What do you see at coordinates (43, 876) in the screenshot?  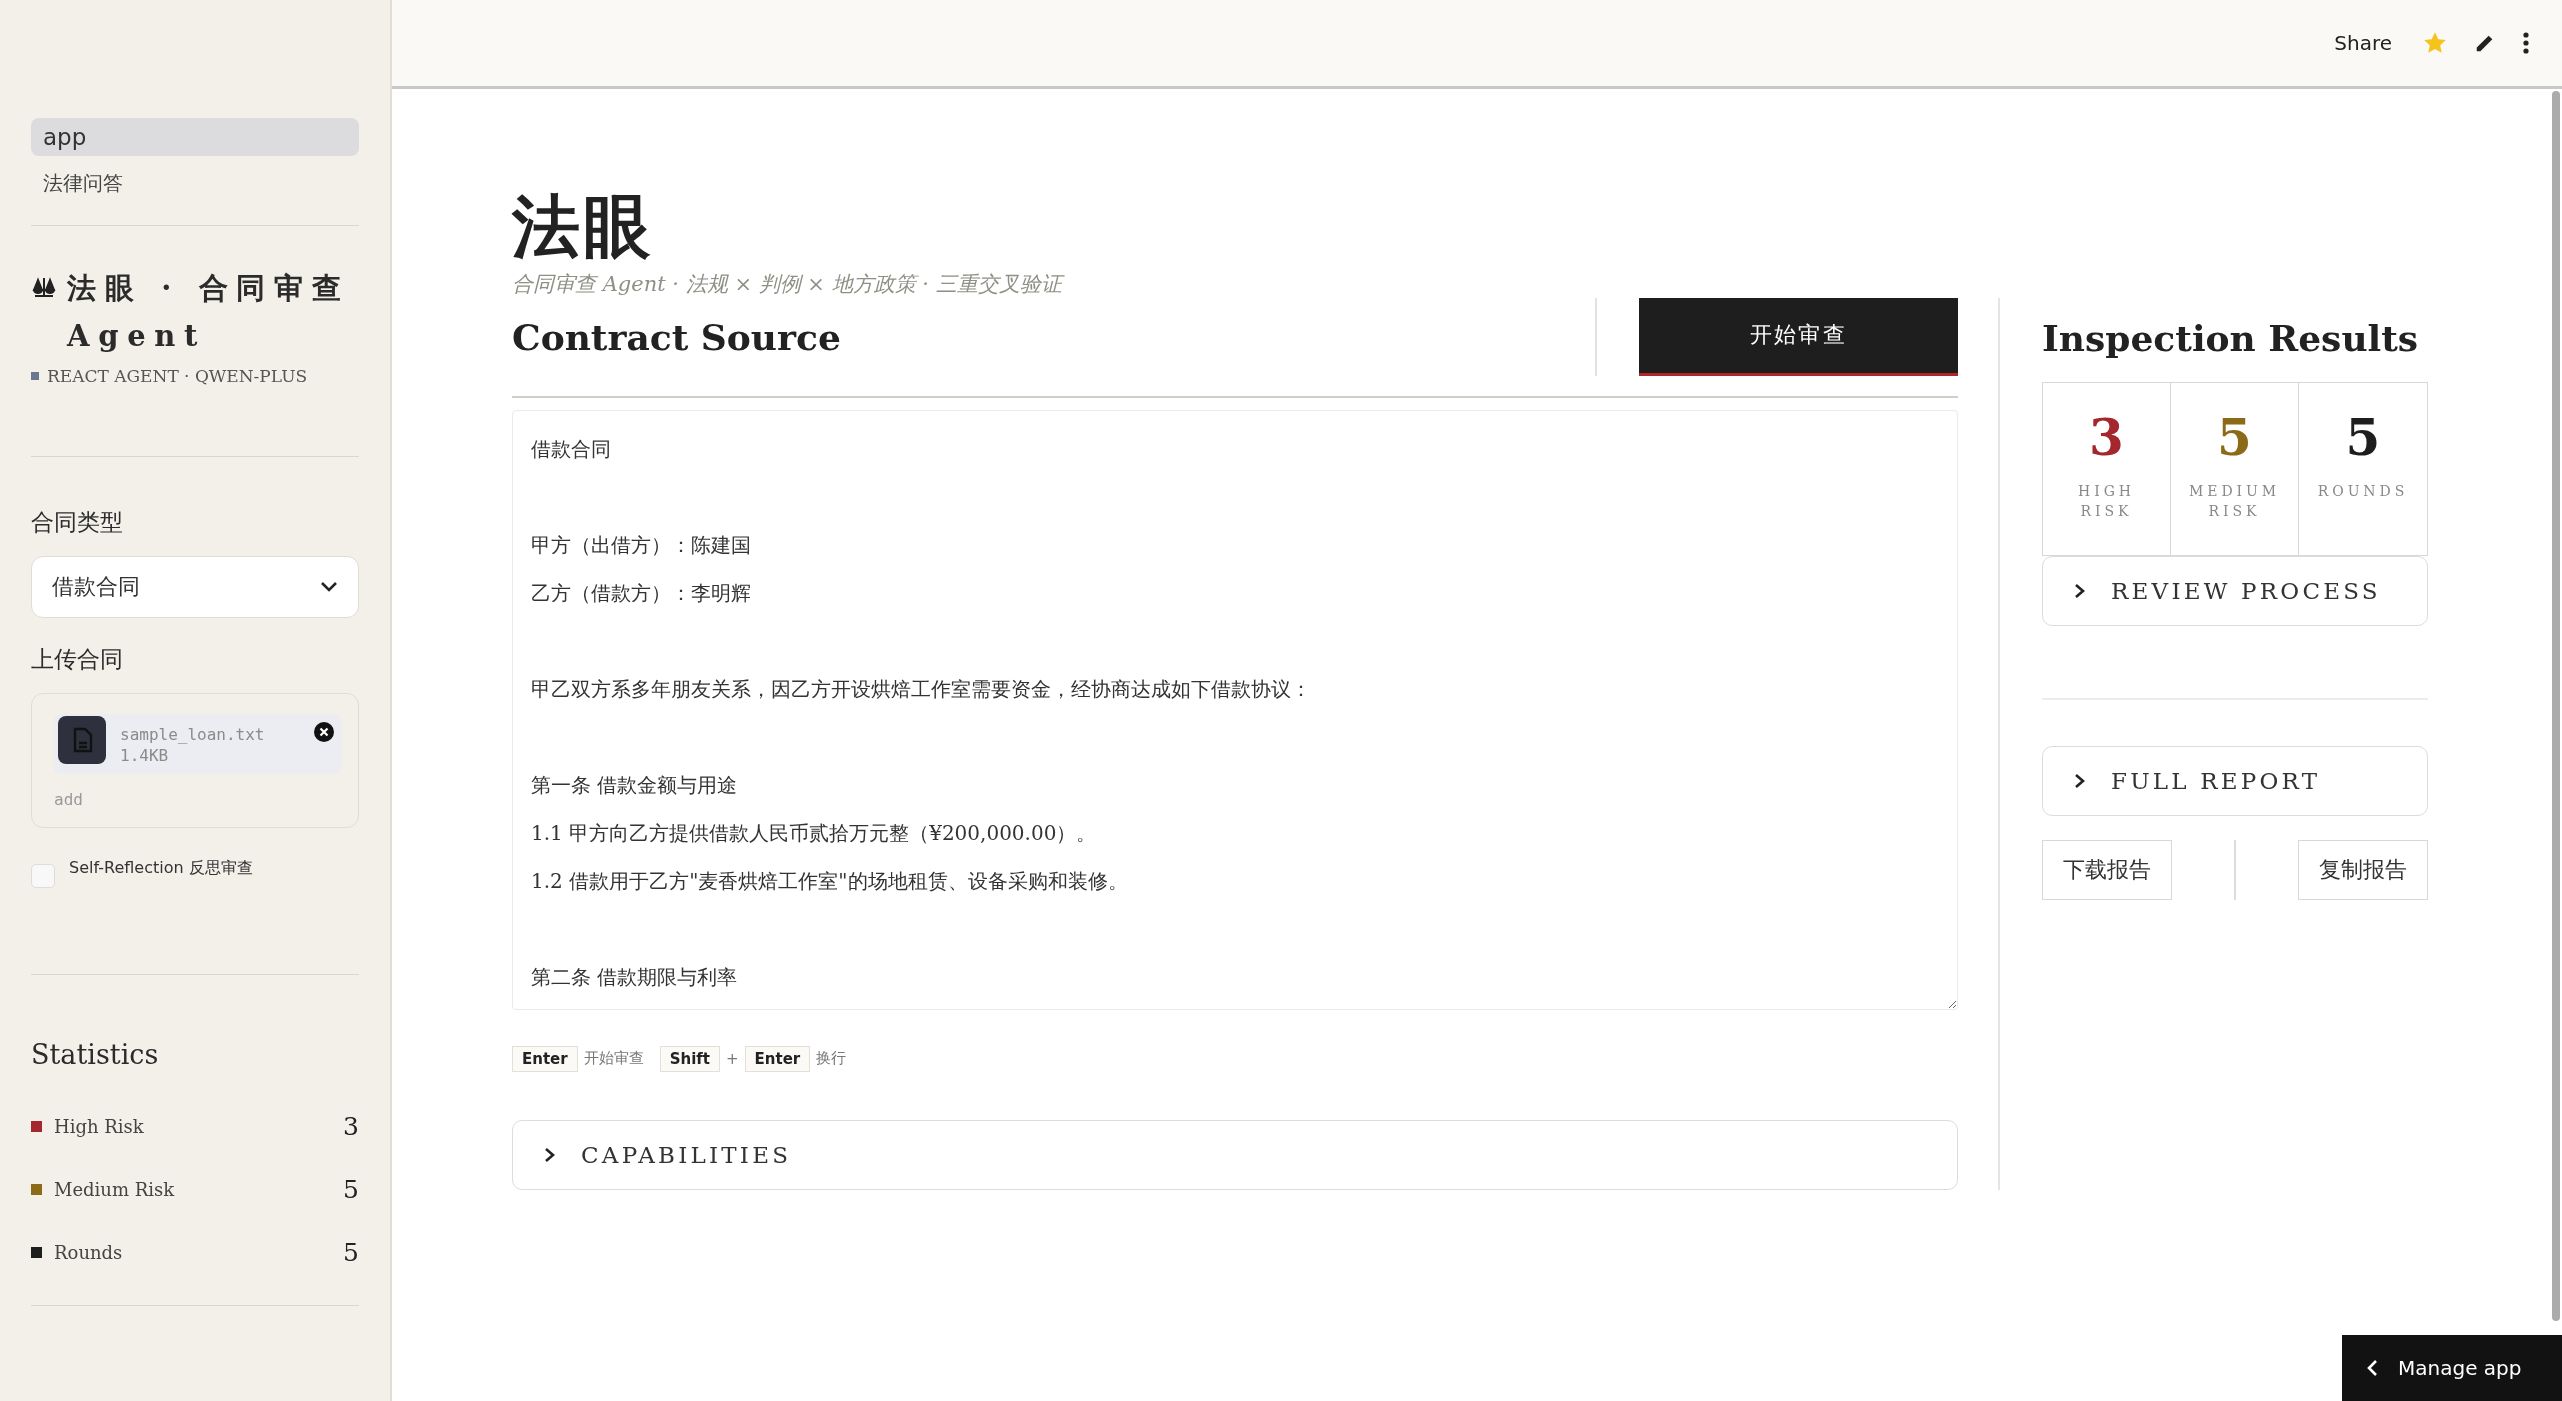 I see `checkbox` at bounding box center [43, 876].